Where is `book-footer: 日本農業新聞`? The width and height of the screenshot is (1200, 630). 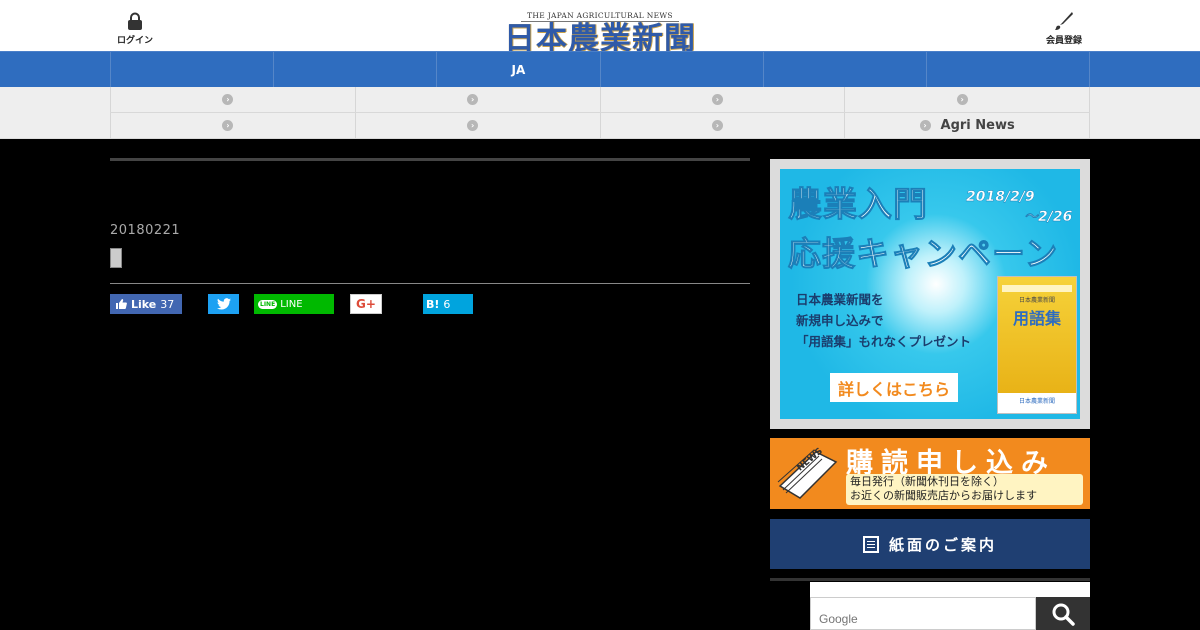
book-footer: 日本農業新聞 is located at coordinates (1037, 403).